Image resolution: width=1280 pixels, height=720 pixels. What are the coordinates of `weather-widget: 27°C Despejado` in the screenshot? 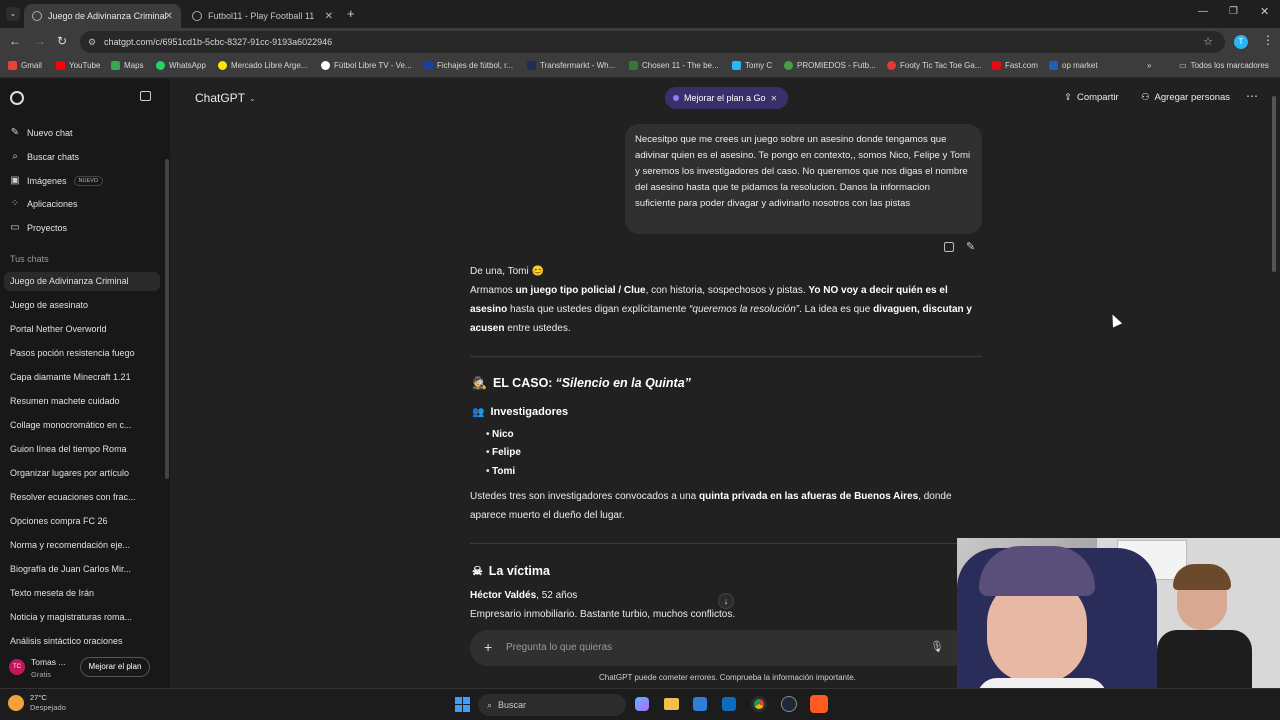 It's located at (37, 703).